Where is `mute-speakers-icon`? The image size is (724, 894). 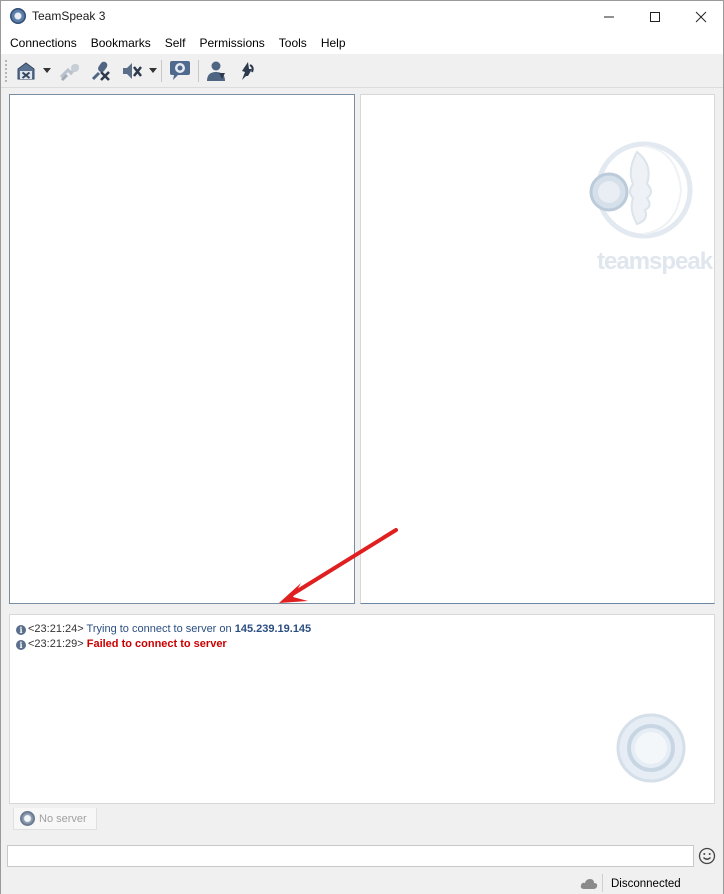 mute-speakers-icon is located at coordinates (132, 71).